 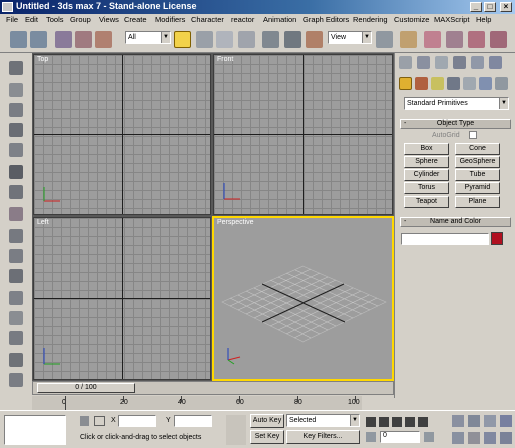 I want to click on primitive-category-dropdown: Standard Primitives ▼, so click(x=456, y=103).